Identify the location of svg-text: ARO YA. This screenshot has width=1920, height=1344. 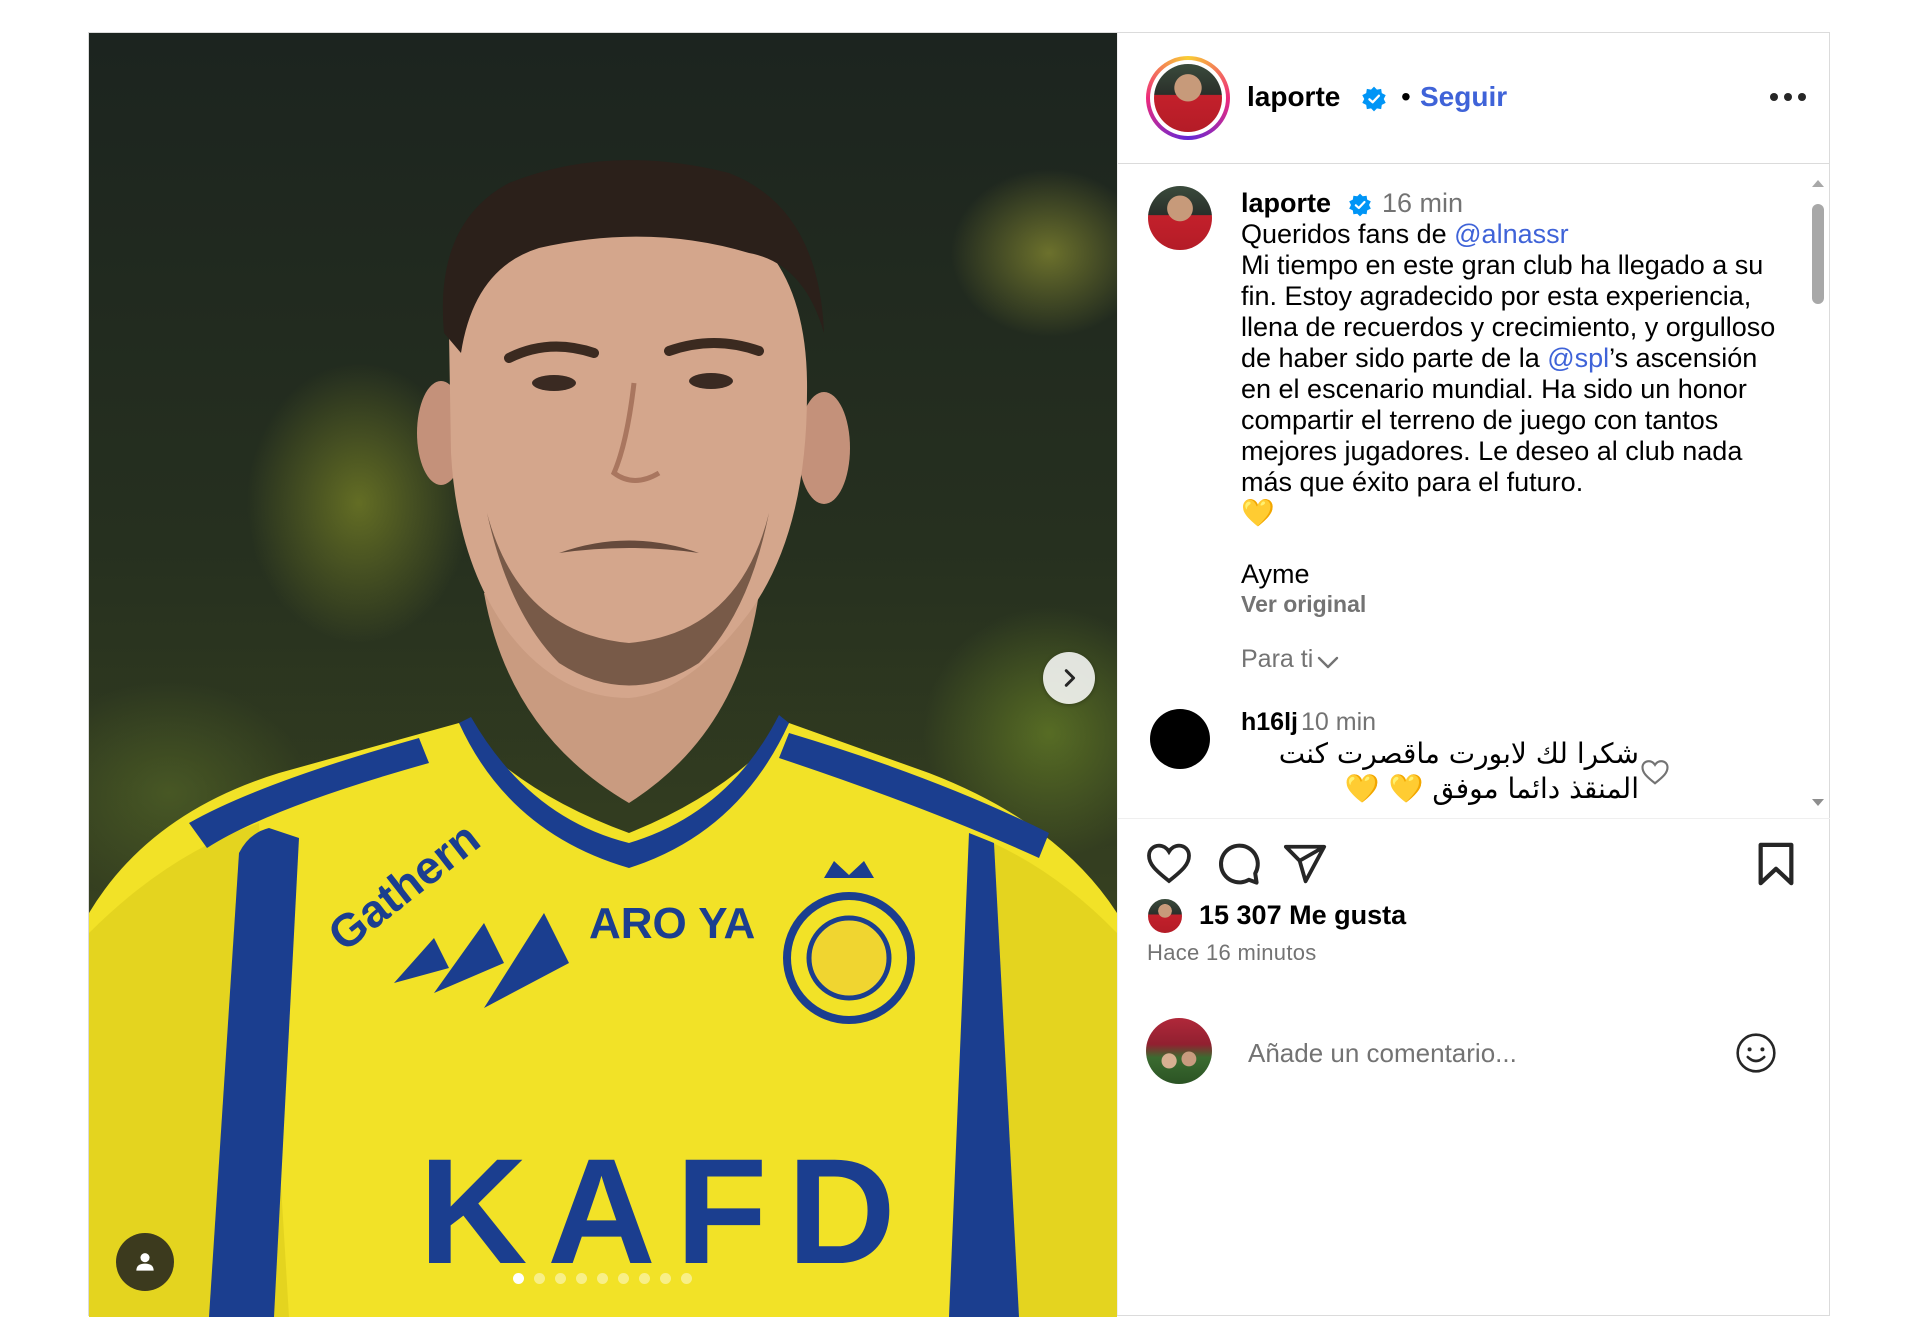
(672, 923).